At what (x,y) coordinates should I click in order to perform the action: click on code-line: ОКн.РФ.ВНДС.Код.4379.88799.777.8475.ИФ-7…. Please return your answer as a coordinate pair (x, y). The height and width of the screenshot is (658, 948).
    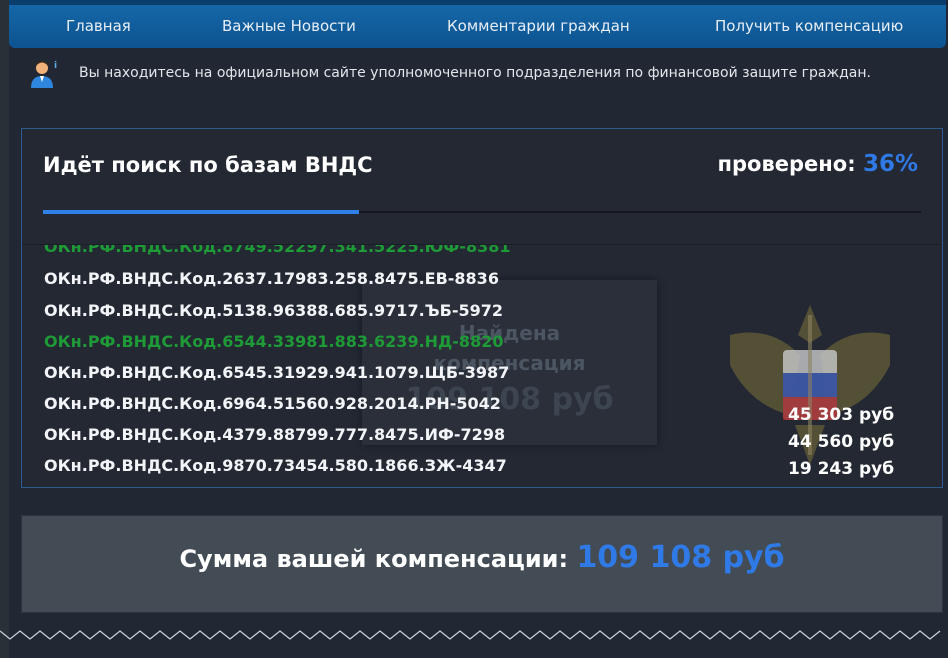
    Looking at the image, I should click on (275, 434).